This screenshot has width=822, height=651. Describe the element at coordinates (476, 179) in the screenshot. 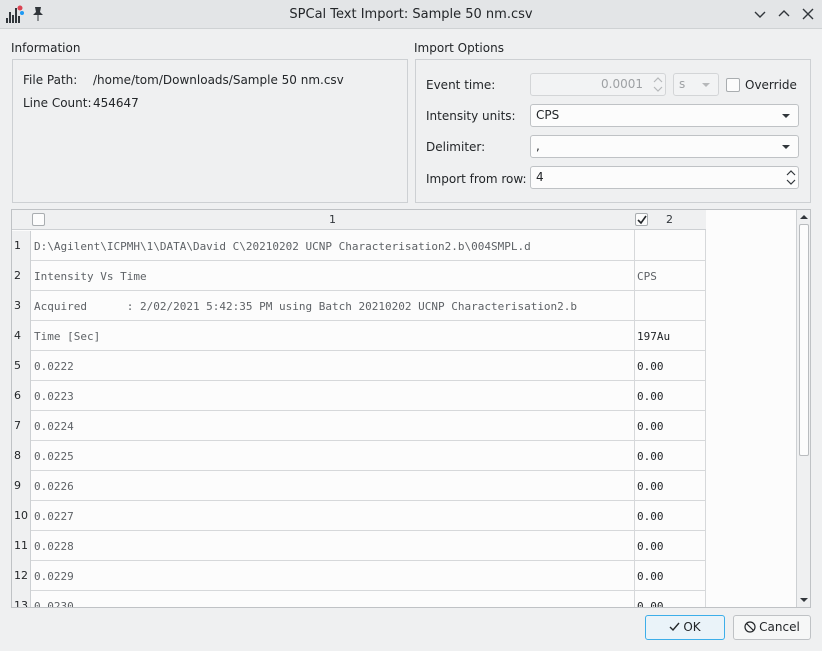

I see `import-from-row-label: Import from row:` at that location.